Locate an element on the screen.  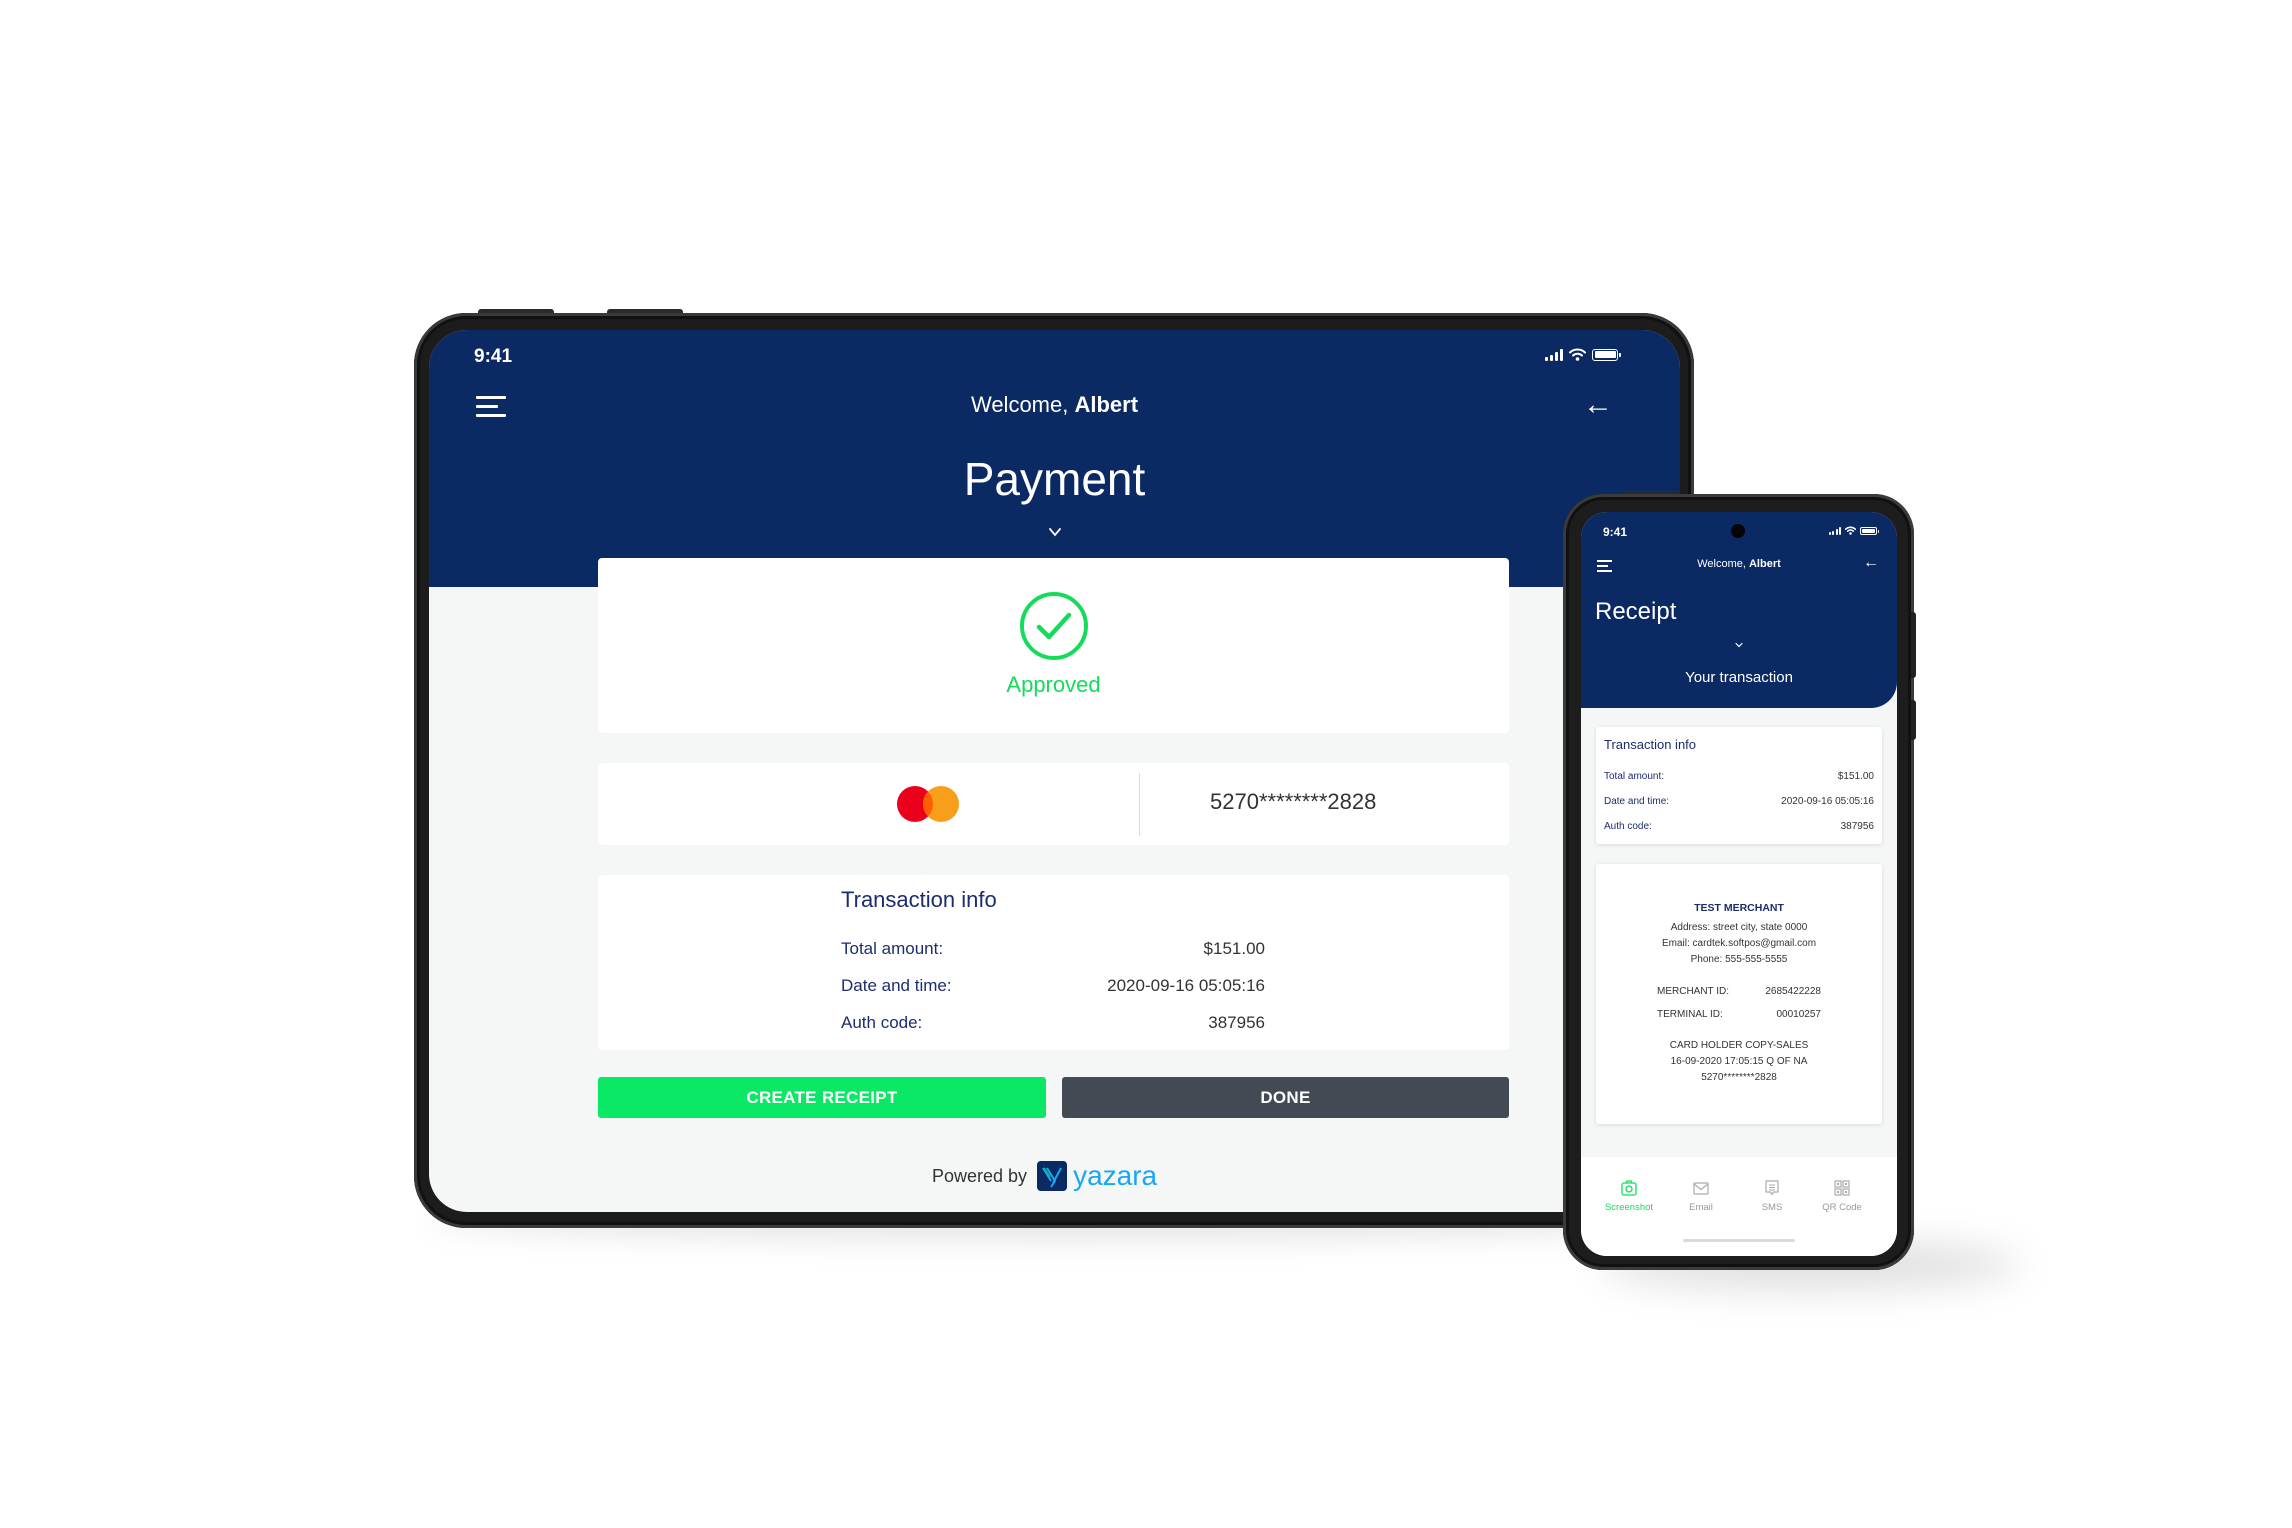
tab-sms: SMS is located at coordinates (1772, 1196).